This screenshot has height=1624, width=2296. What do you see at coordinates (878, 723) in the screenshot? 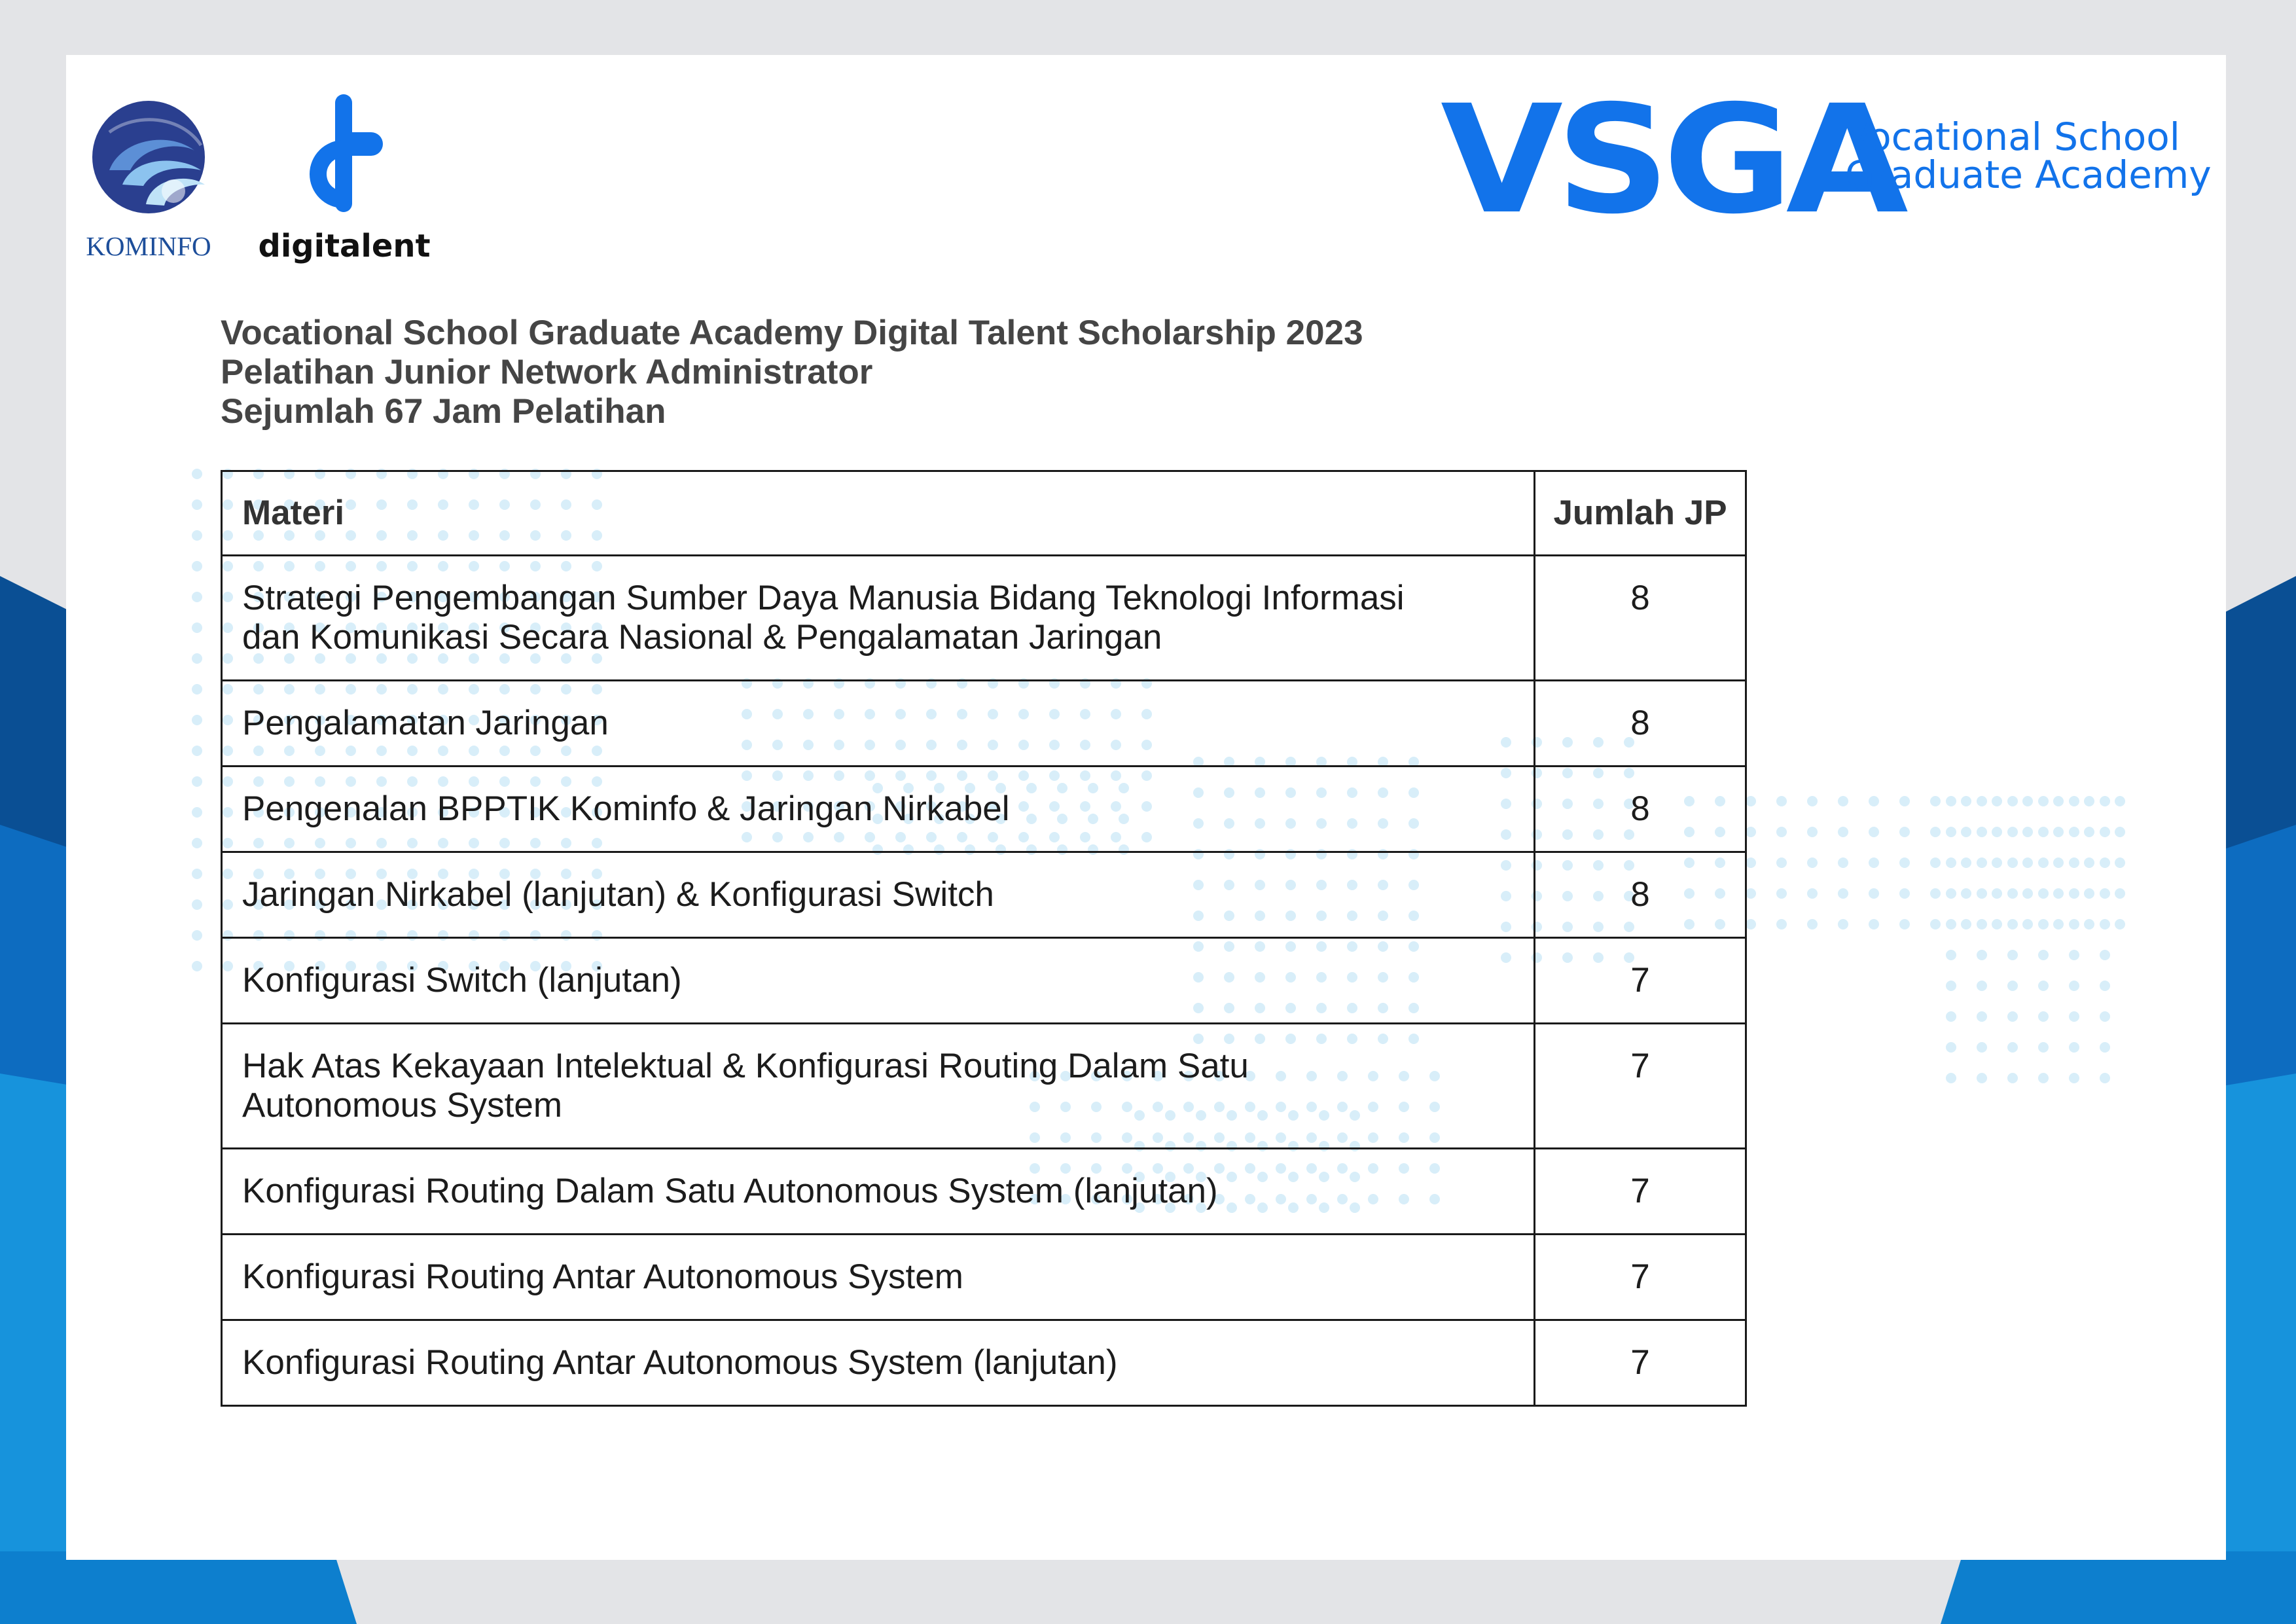
I see `materi-cell: Pengalamatan Jaringan` at bounding box center [878, 723].